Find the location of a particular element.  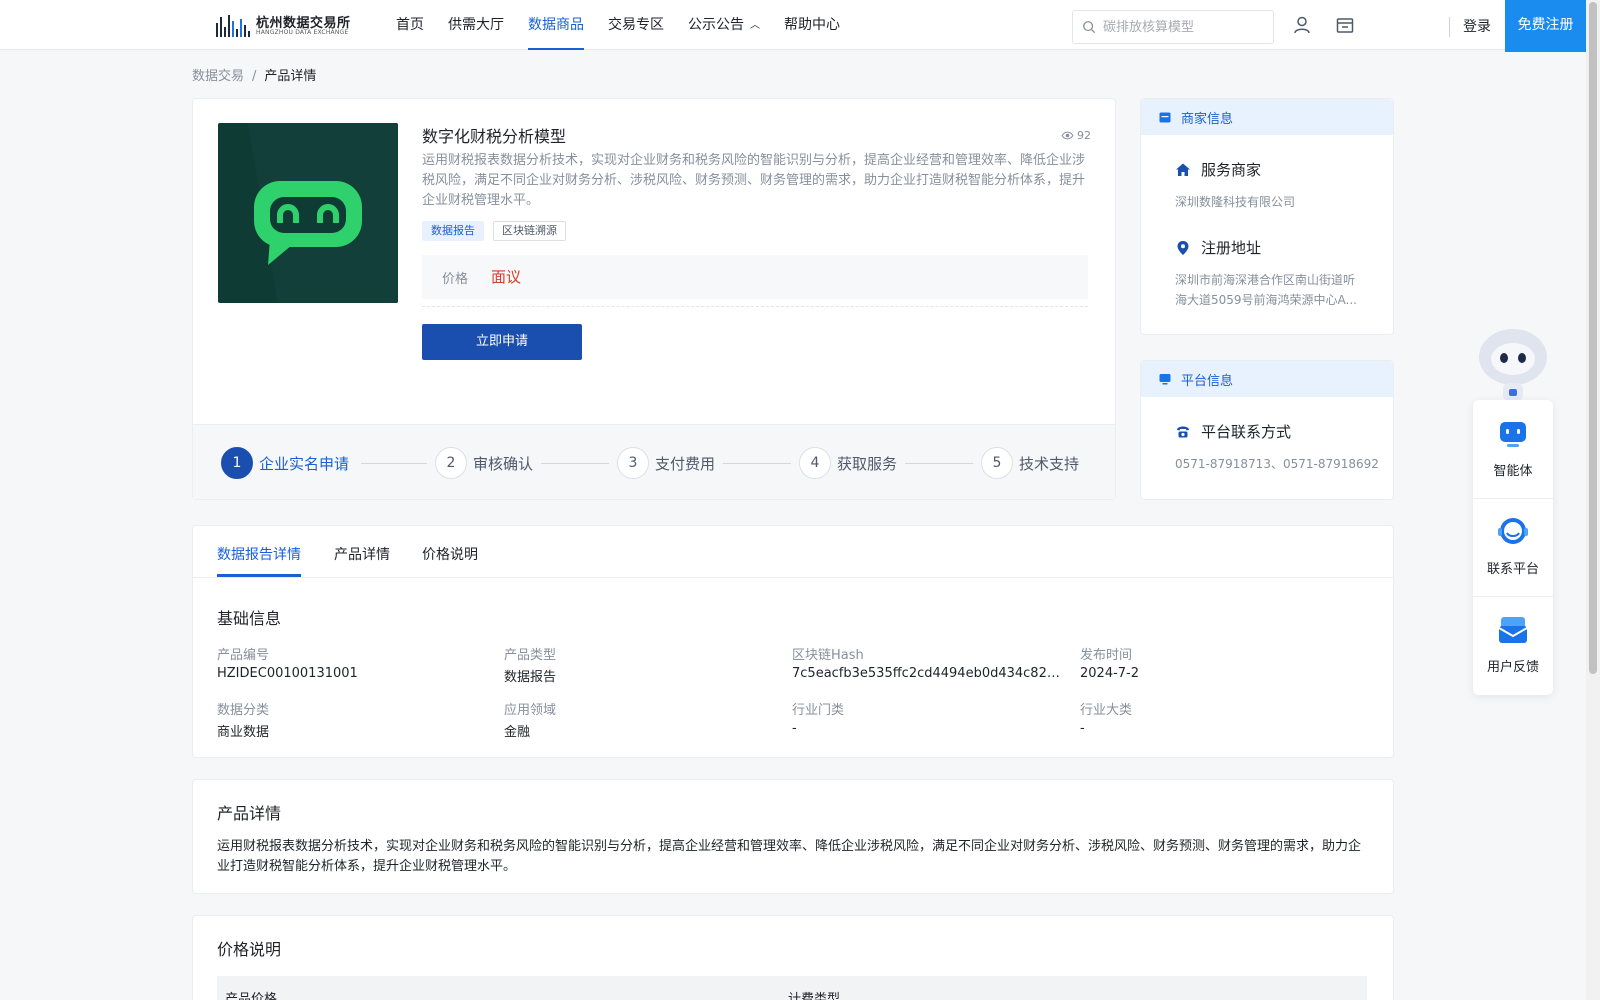

service-merchant-row: 服务商家 is located at coordinates (1218, 169).